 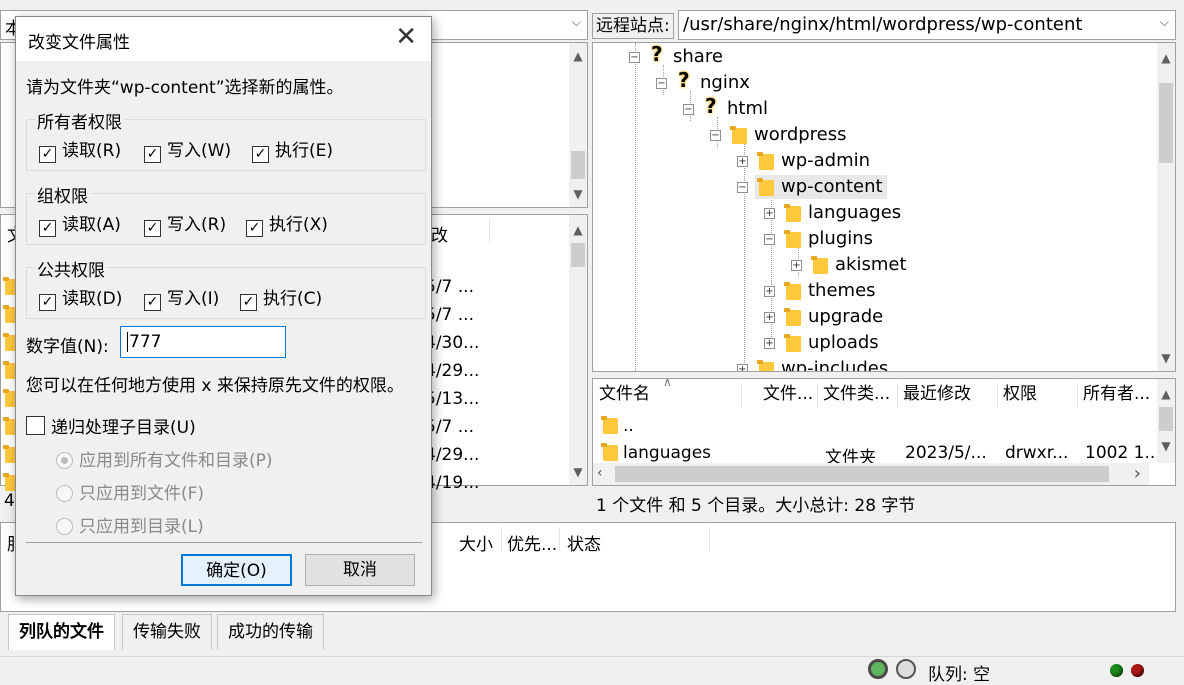 I want to click on apply-all-radio: 应用到所有文件和目录(P), so click(x=164, y=458).